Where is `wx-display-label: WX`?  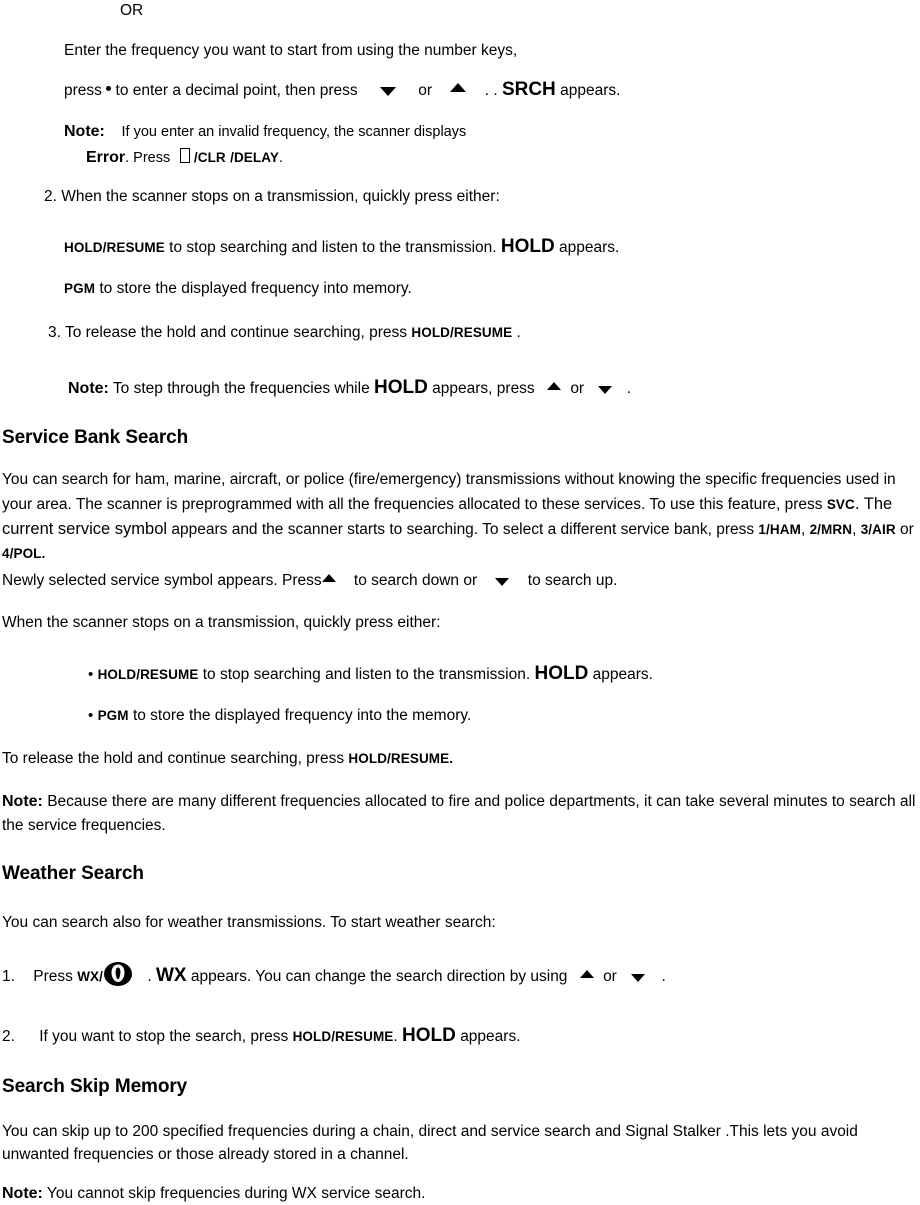
wx-display-label: WX is located at coordinates (171, 976).